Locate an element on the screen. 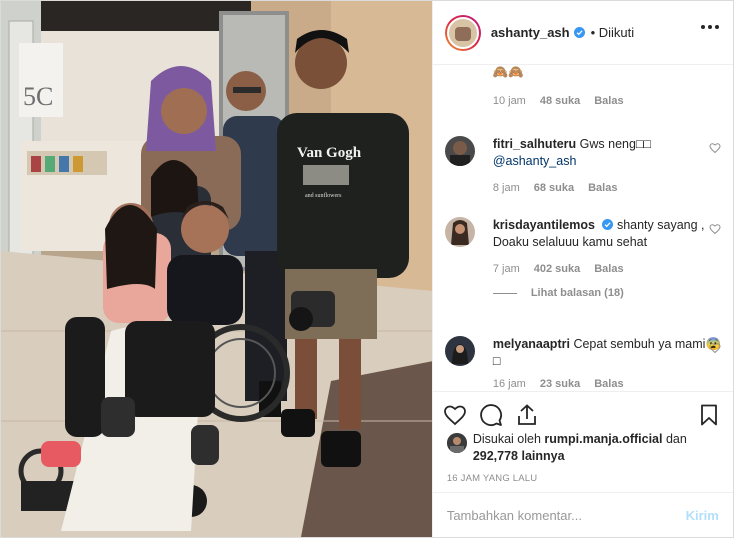  comment-time: 7 jam is located at coordinates (506, 269).